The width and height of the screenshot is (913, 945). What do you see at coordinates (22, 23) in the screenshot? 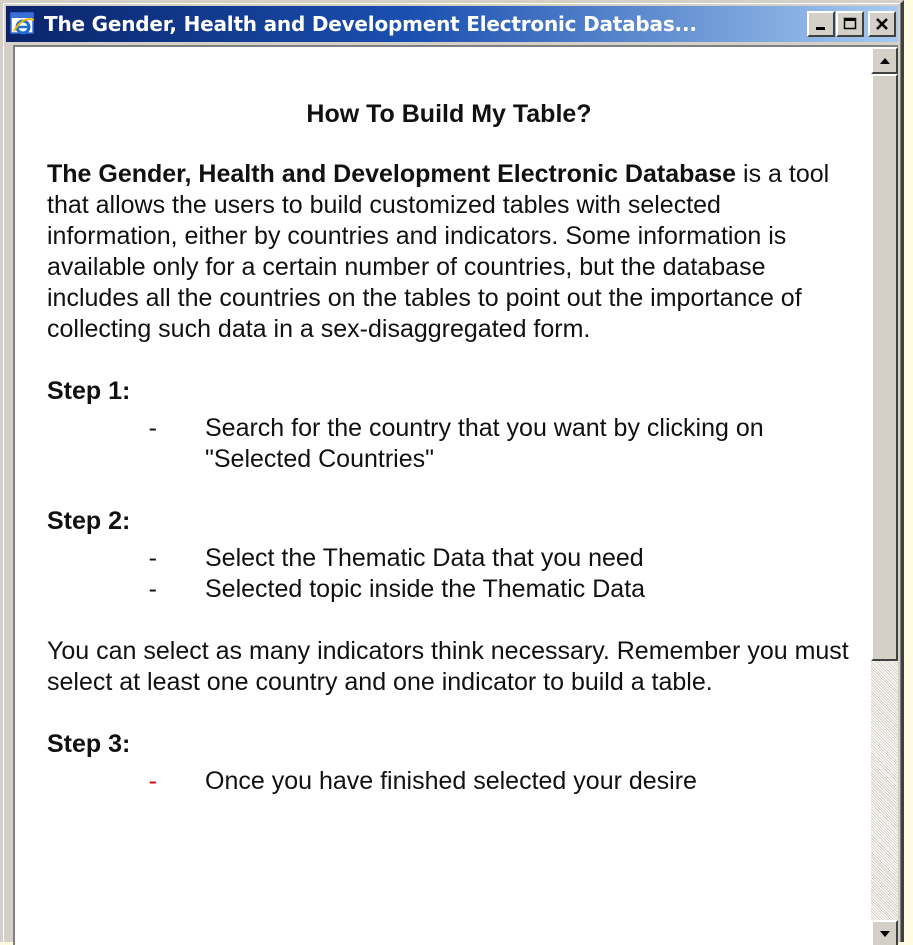
I see `internet-explorer-icon` at bounding box center [22, 23].